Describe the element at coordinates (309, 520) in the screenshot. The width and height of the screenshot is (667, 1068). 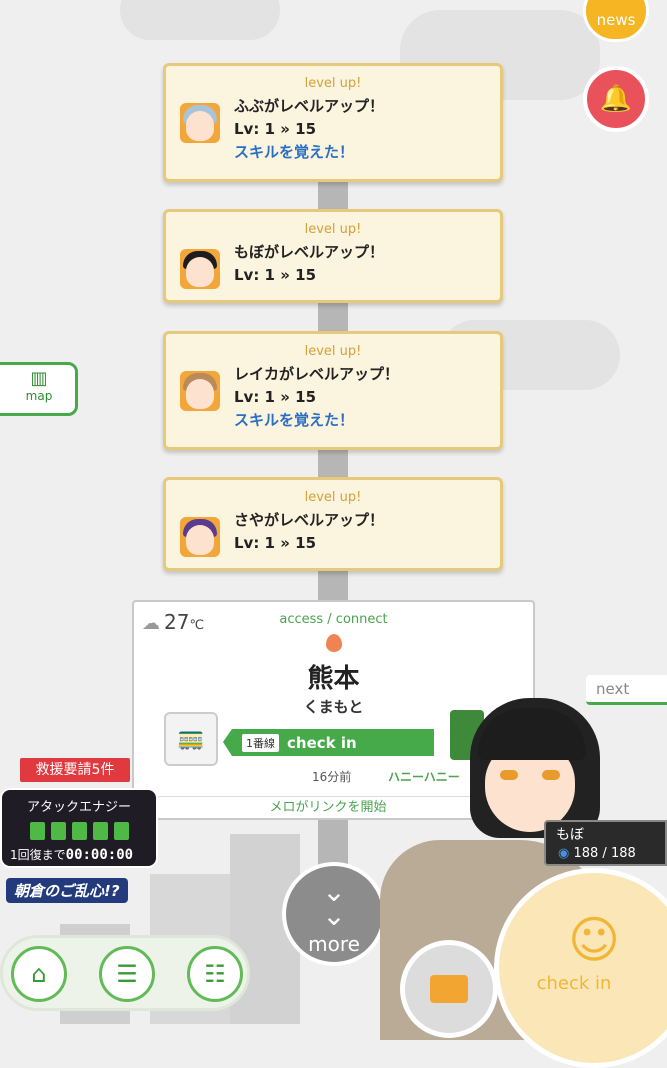
I see `levelup-message: さやがレベルアップ！` at that location.